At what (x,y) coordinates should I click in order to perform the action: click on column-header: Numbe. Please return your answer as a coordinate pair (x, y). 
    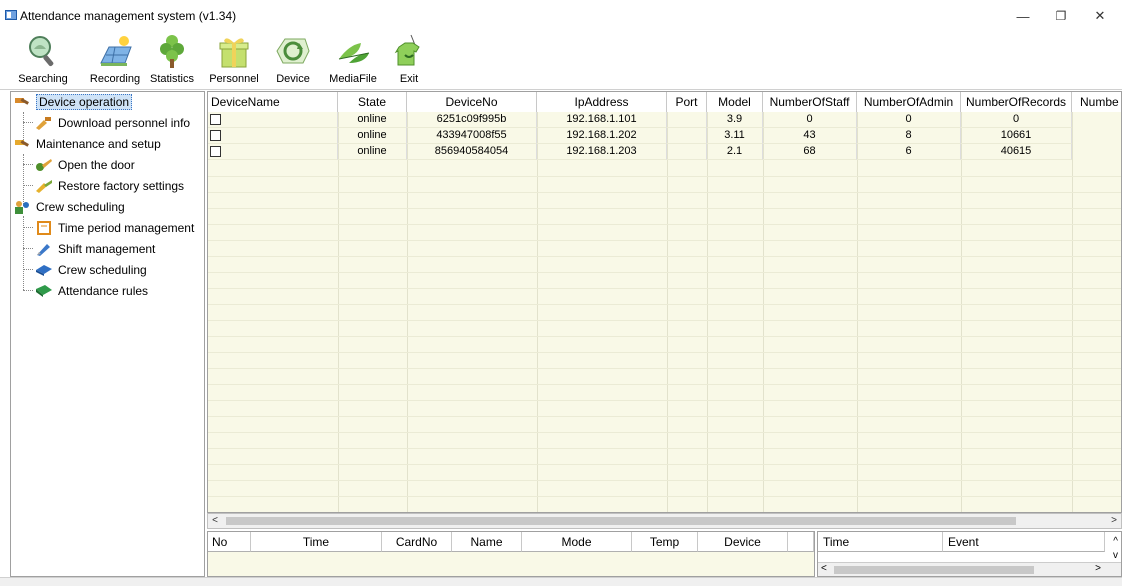
    Looking at the image, I should click on (1096, 102).